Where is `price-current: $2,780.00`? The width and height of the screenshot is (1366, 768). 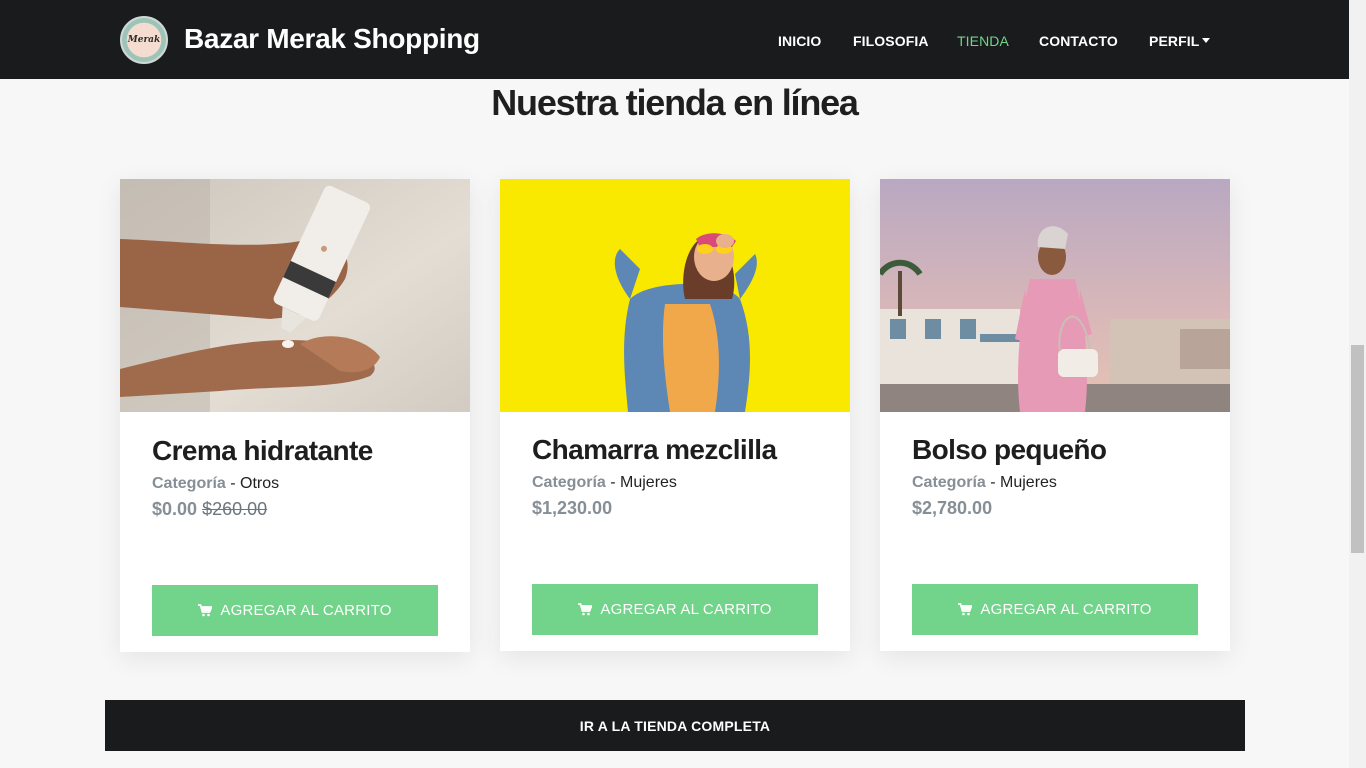
price-current: $2,780.00 is located at coordinates (952, 508).